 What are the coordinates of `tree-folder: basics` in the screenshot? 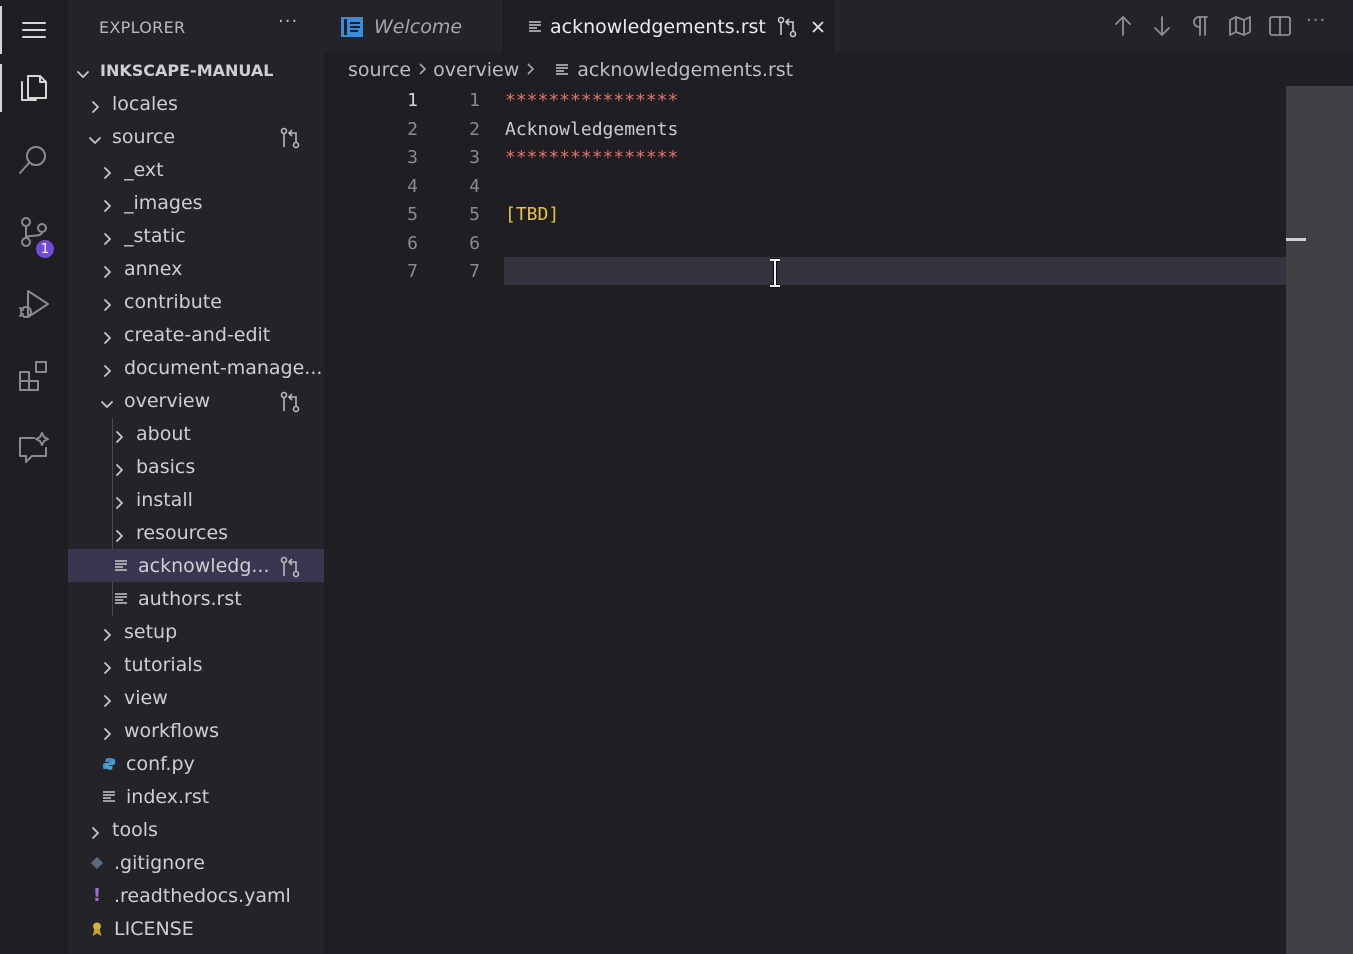 It's located at (196, 466).